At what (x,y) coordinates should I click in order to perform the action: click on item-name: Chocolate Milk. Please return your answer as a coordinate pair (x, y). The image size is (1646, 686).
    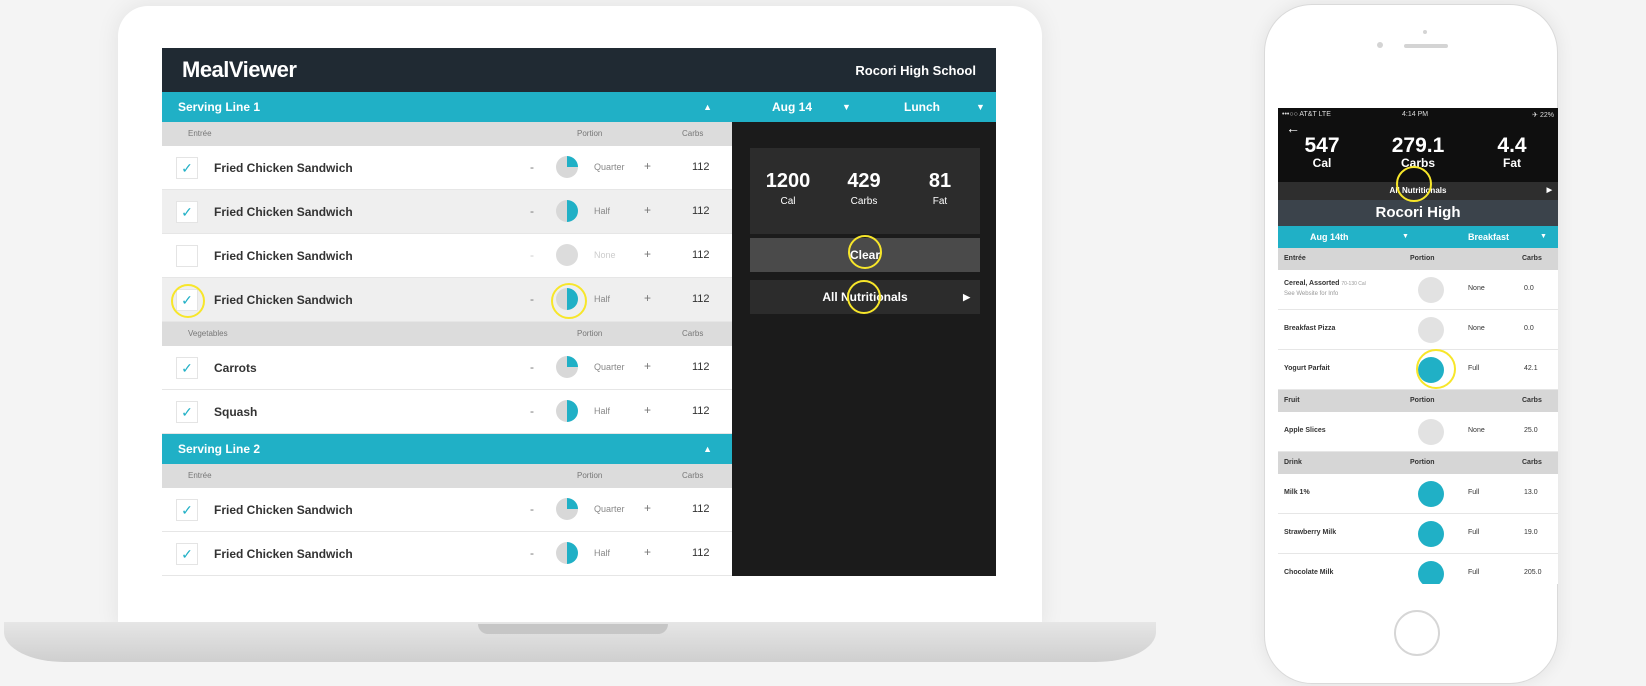
    Looking at the image, I should click on (1309, 572).